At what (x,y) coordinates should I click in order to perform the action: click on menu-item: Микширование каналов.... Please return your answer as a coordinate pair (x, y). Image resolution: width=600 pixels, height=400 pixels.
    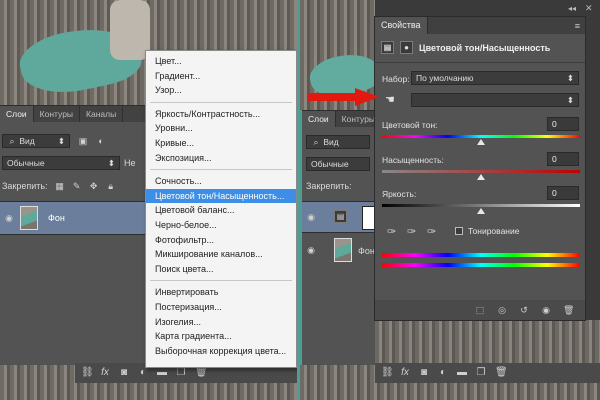
    Looking at the image, I should click on (221, 254).